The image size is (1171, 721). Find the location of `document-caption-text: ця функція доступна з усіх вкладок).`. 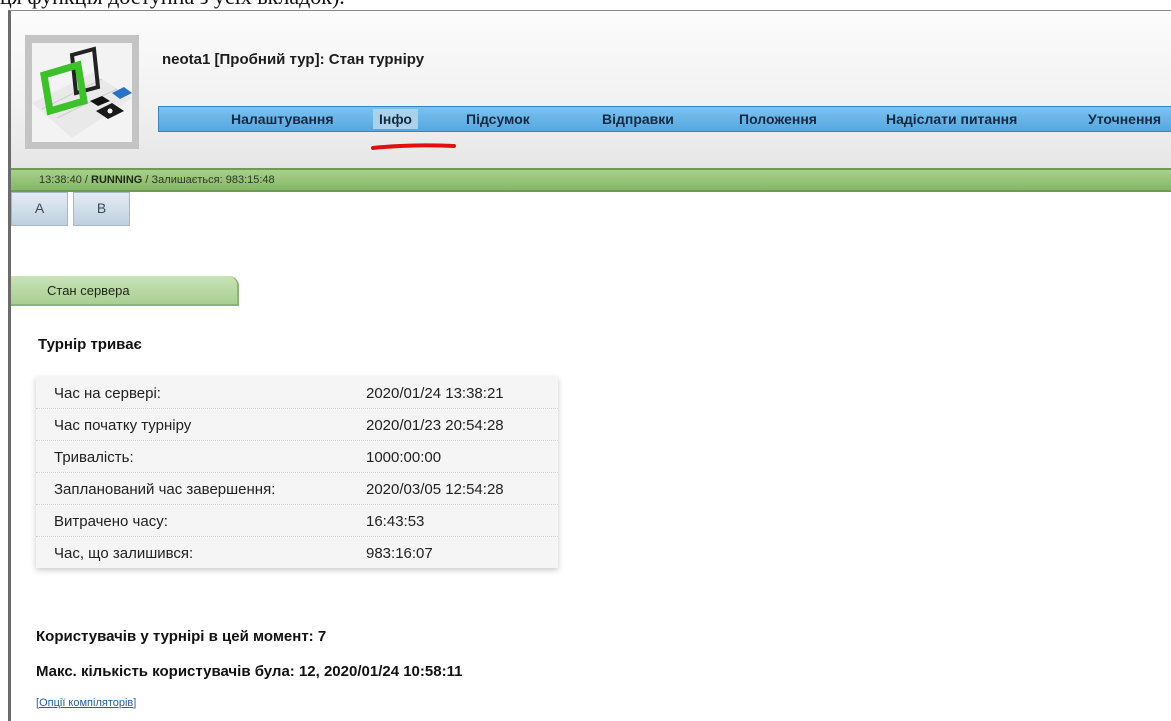

document-caption-text: ця функція доступна з усіх вкладок). is located at coordinates (172, 5).